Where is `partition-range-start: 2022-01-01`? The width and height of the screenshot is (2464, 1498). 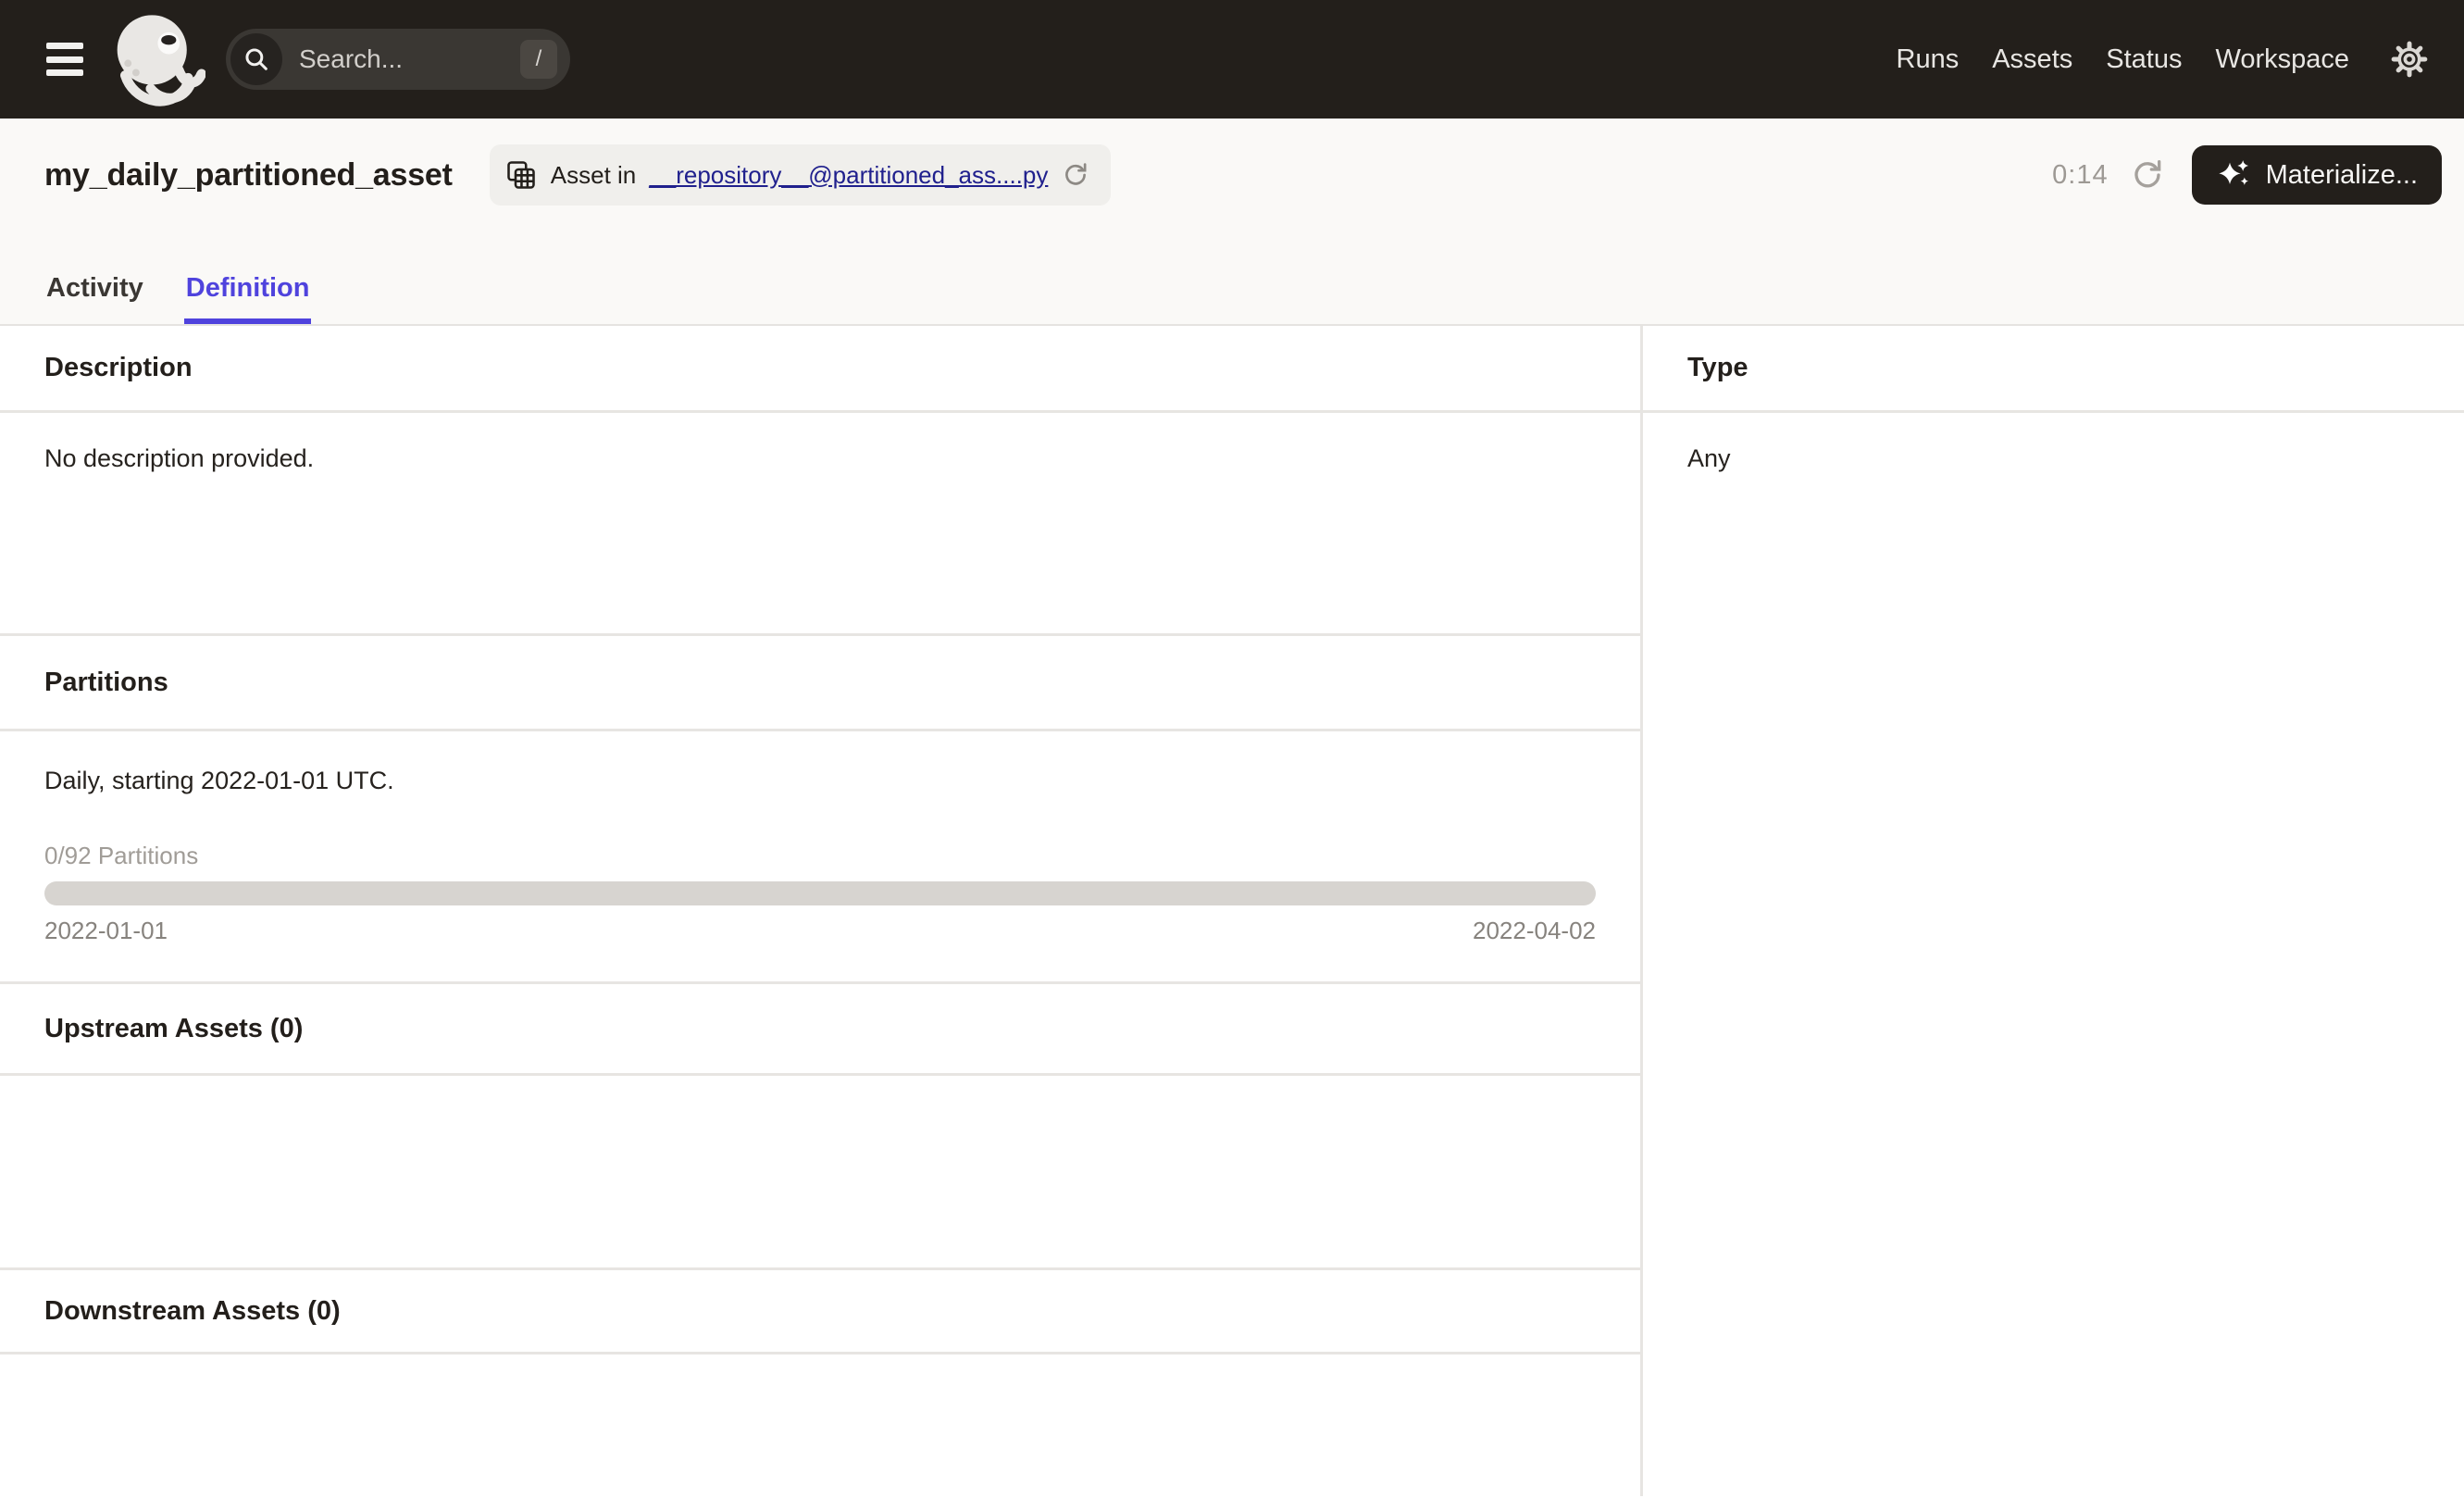 partition-range-start: 2022-01-01 is located at coordinates (106, 931).